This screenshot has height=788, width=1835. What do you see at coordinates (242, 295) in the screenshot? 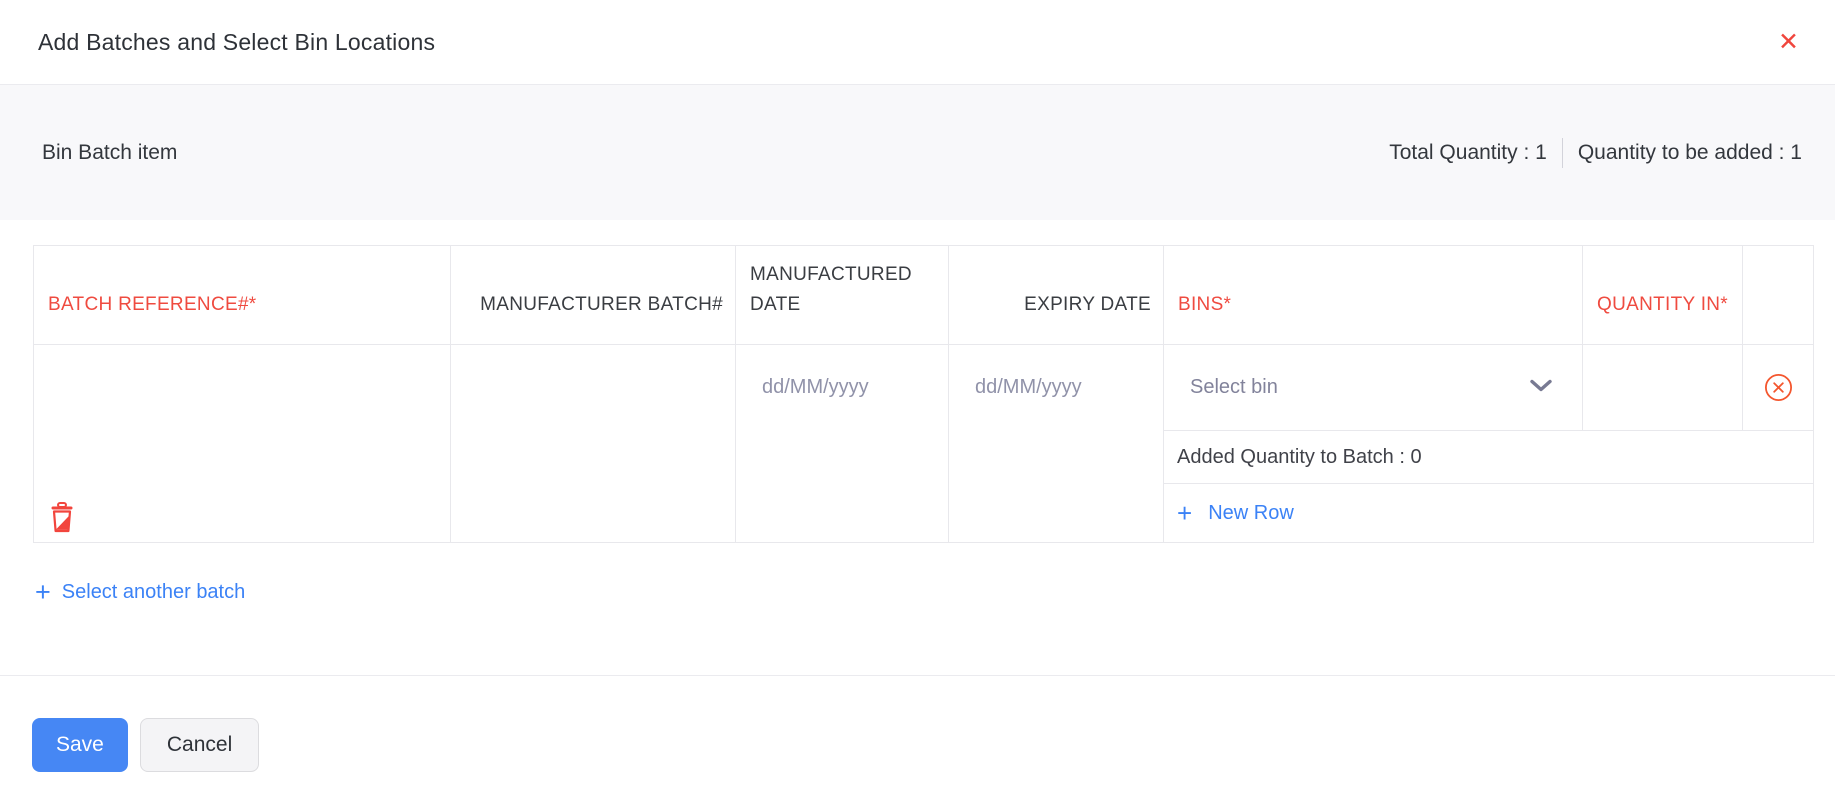
I see `column-header-batch-reference: BATCH REFERENCE#*` at bounding box center [242, 295].